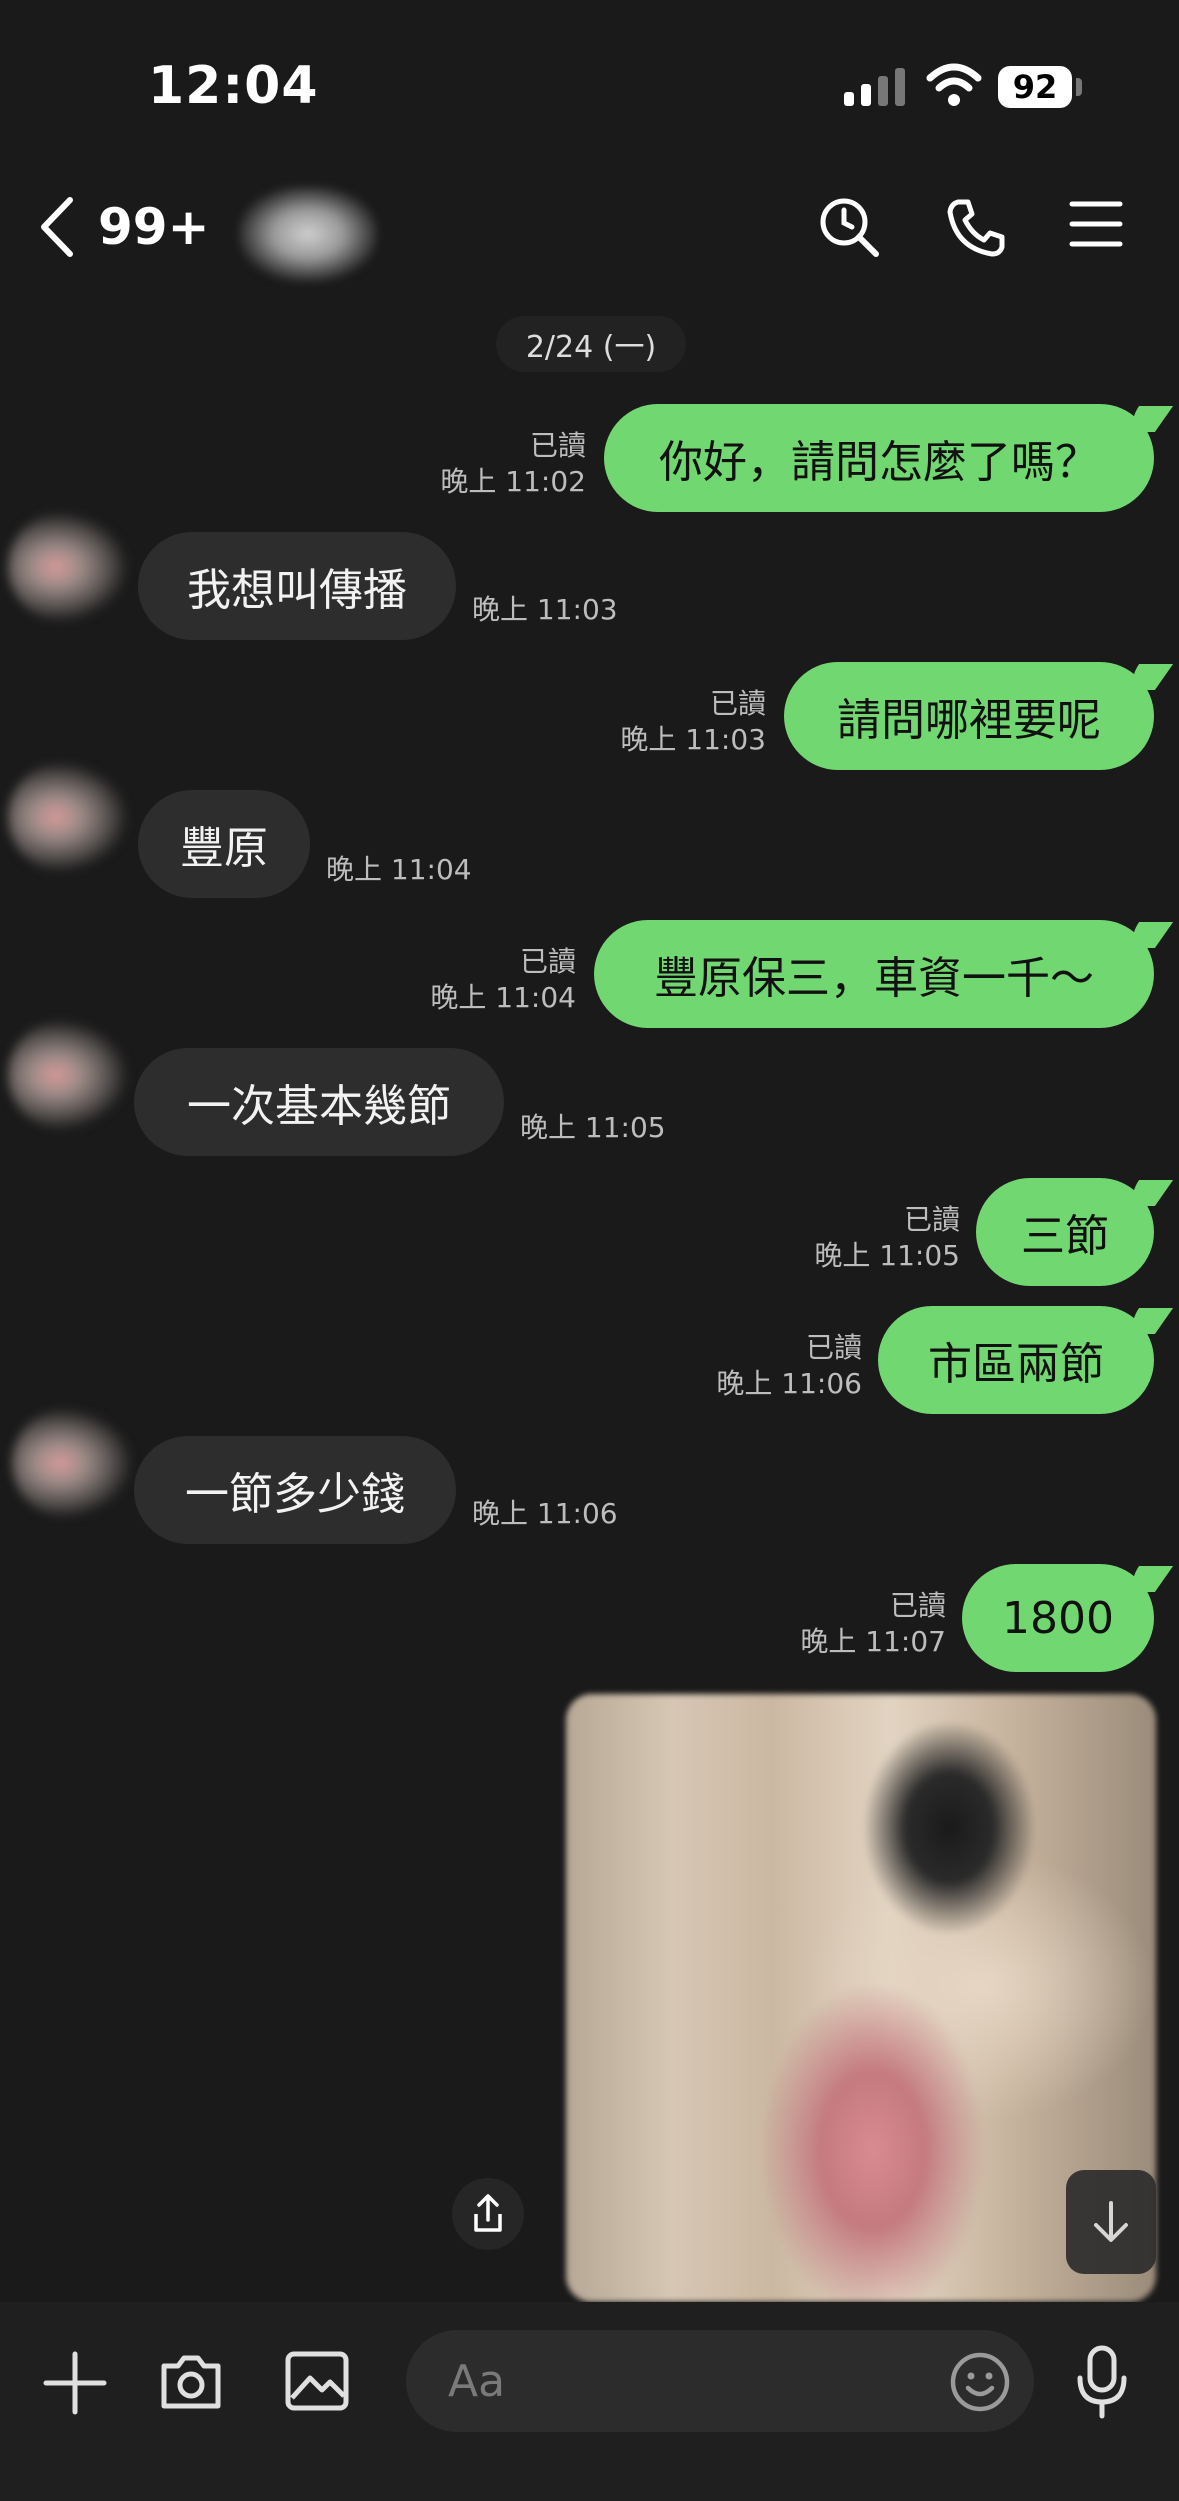 The height and width of the screenshot is (2501, 1179). What do you see at coordinates (976, 228) in the screenshot?
I see `phone-call-icon` at bounding box center [976, 228].